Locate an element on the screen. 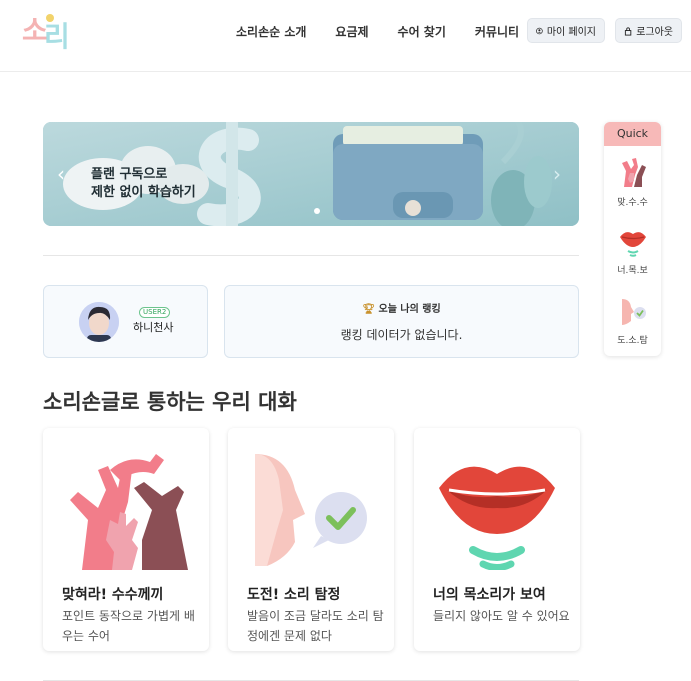  lips-icon is located at coordinates (632, 244).